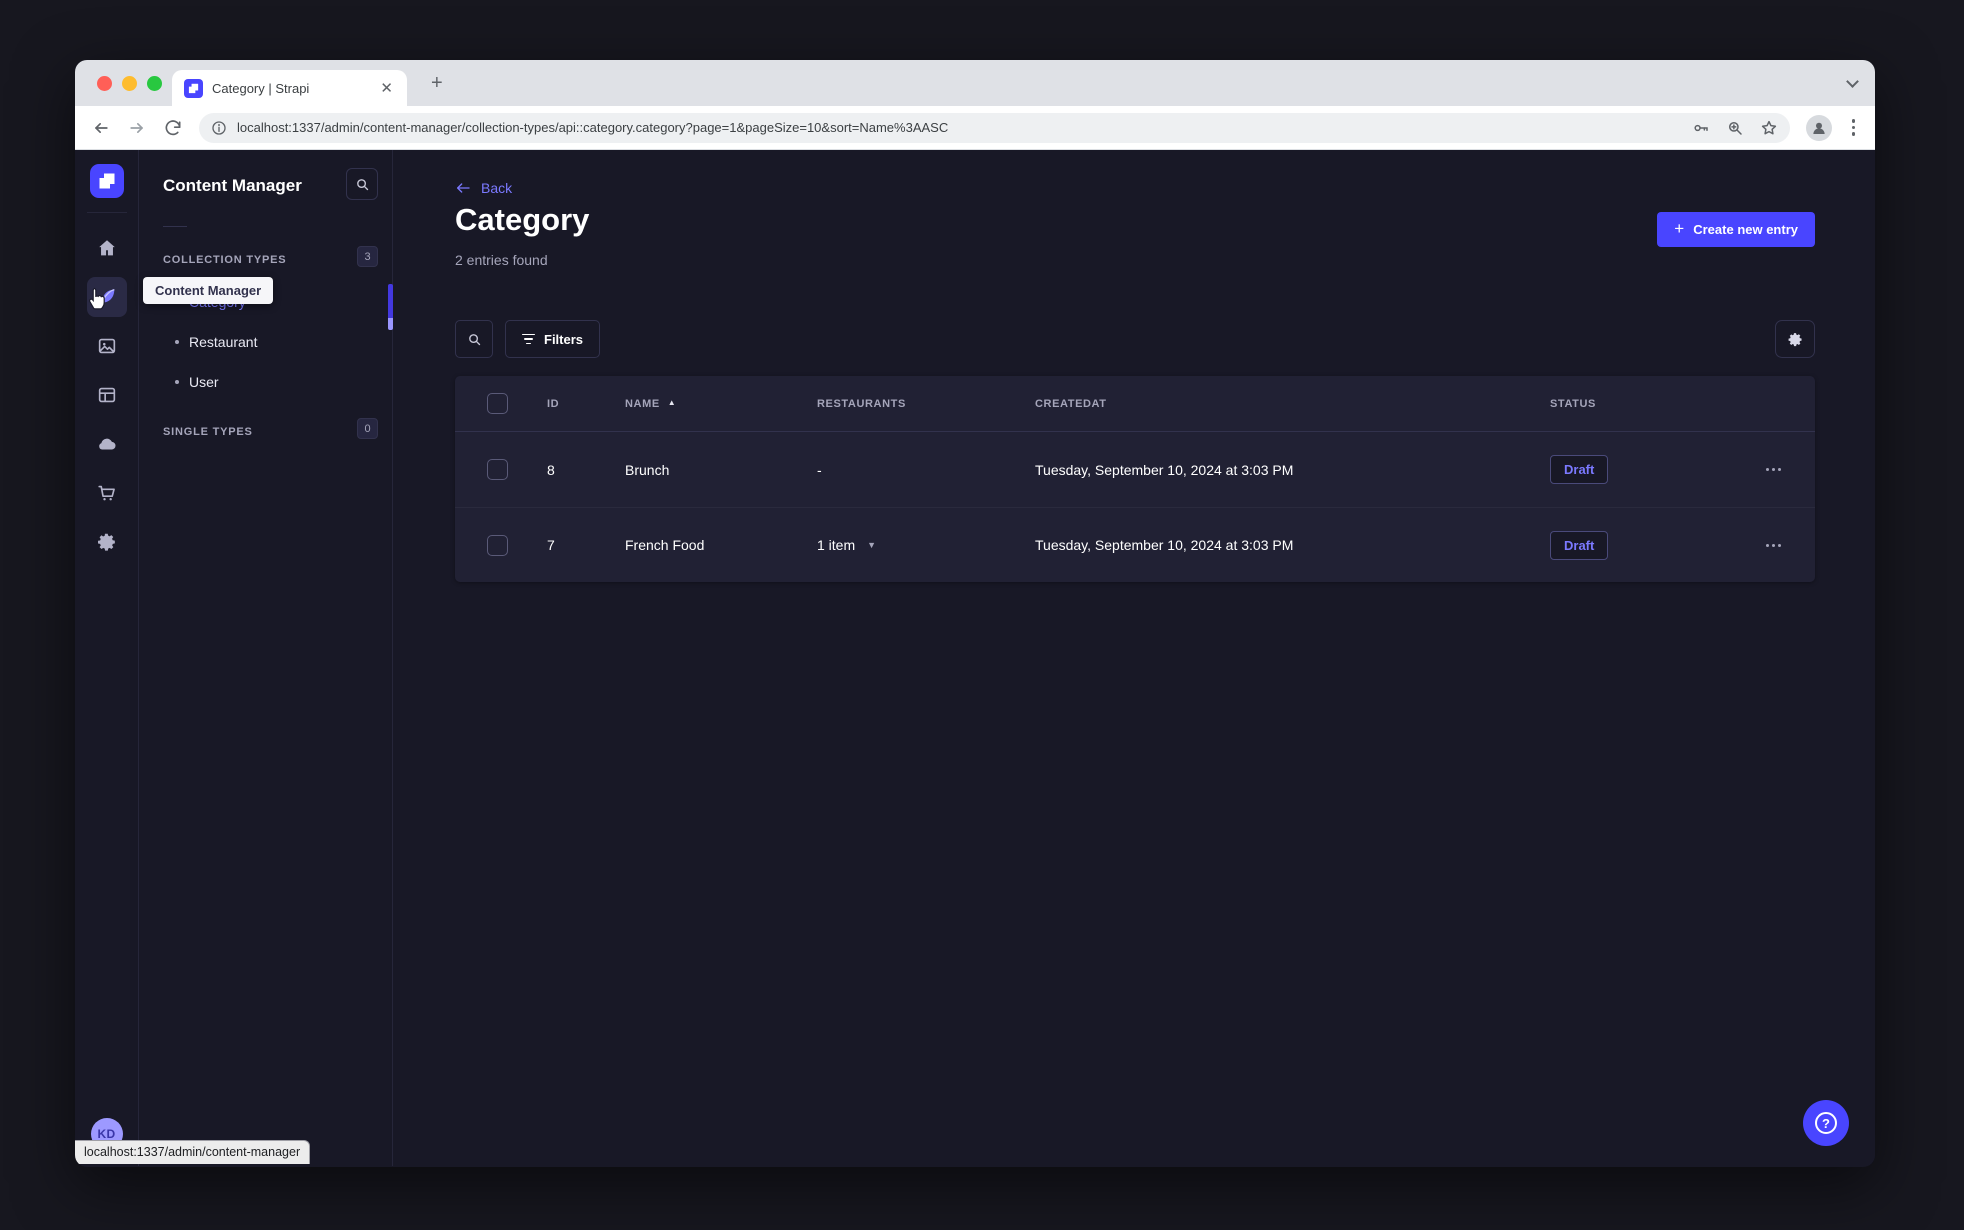 The height and width of the screenshot is (1230, 1964). Describe the element at coordinates (107, 542) in the screenshot. I see `settings-gear-icon` at that location.